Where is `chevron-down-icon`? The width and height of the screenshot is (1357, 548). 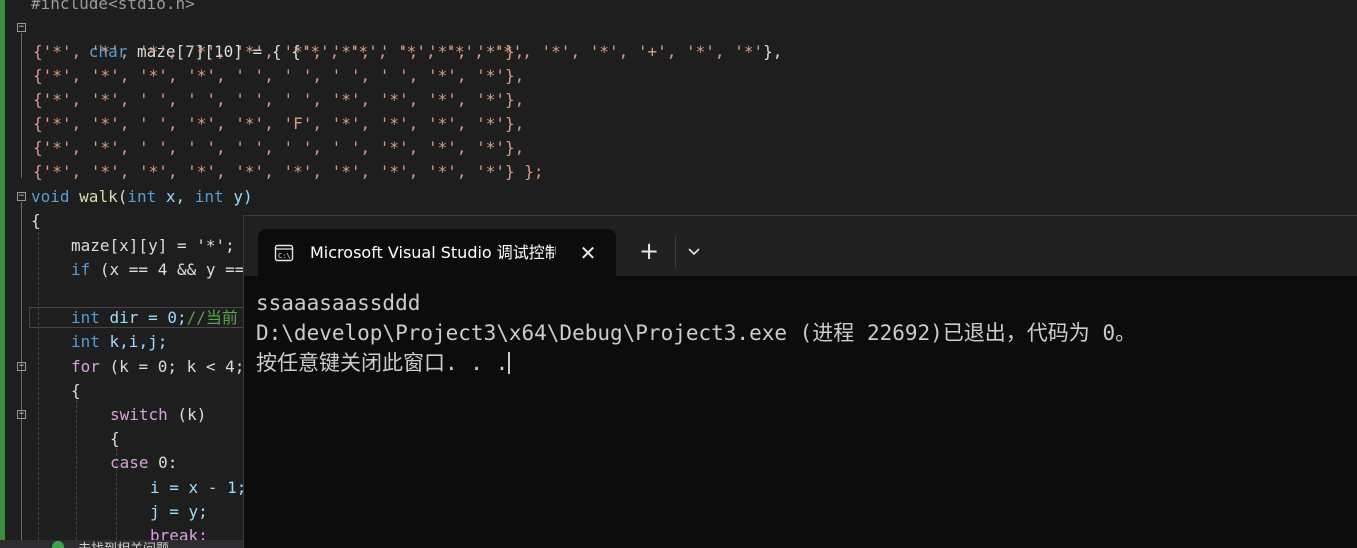 chevron-down-icon is located at coordinates (694, 252).